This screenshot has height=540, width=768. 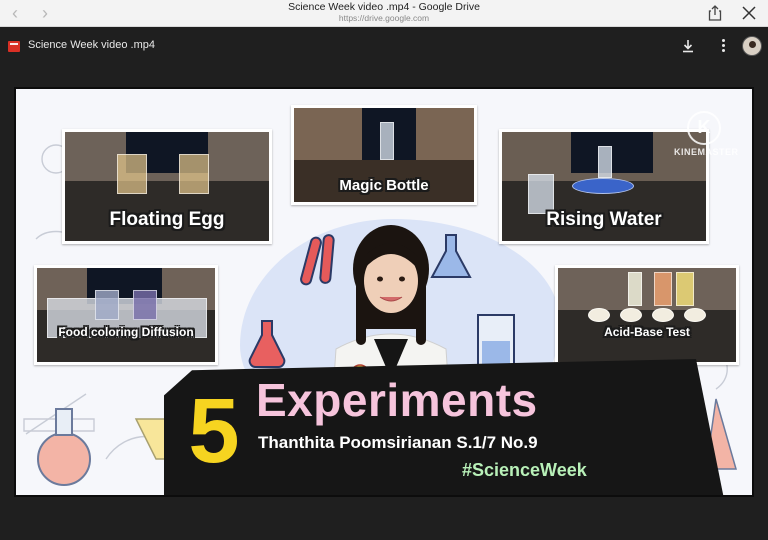 What do you see at coordinates (15, 13) in the screenshot?
I see `chevron-left-icon: ‹` at bounding box center [15, 13].